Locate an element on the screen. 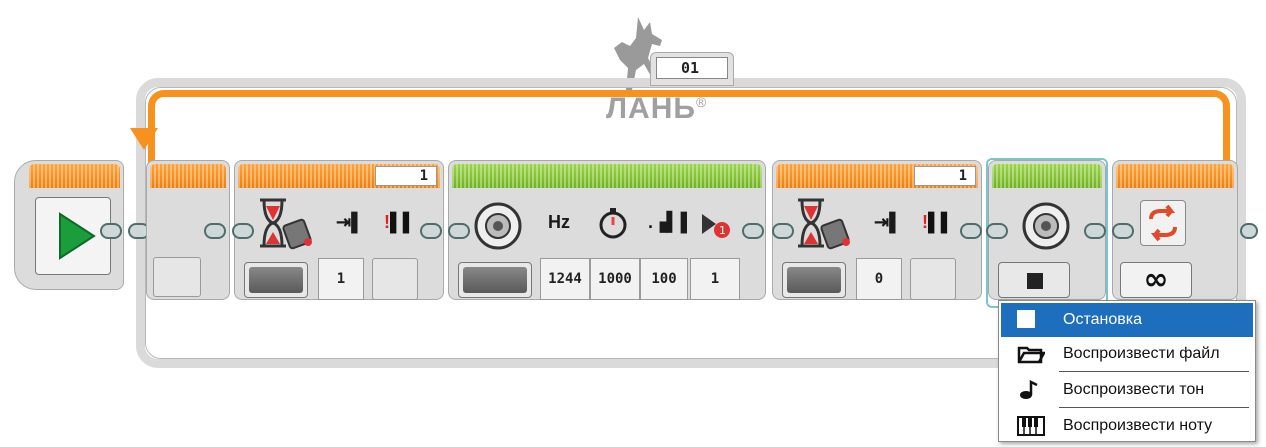  menu-item-play-file: Воспроизвести файл is located at coordinates (1127, 354).